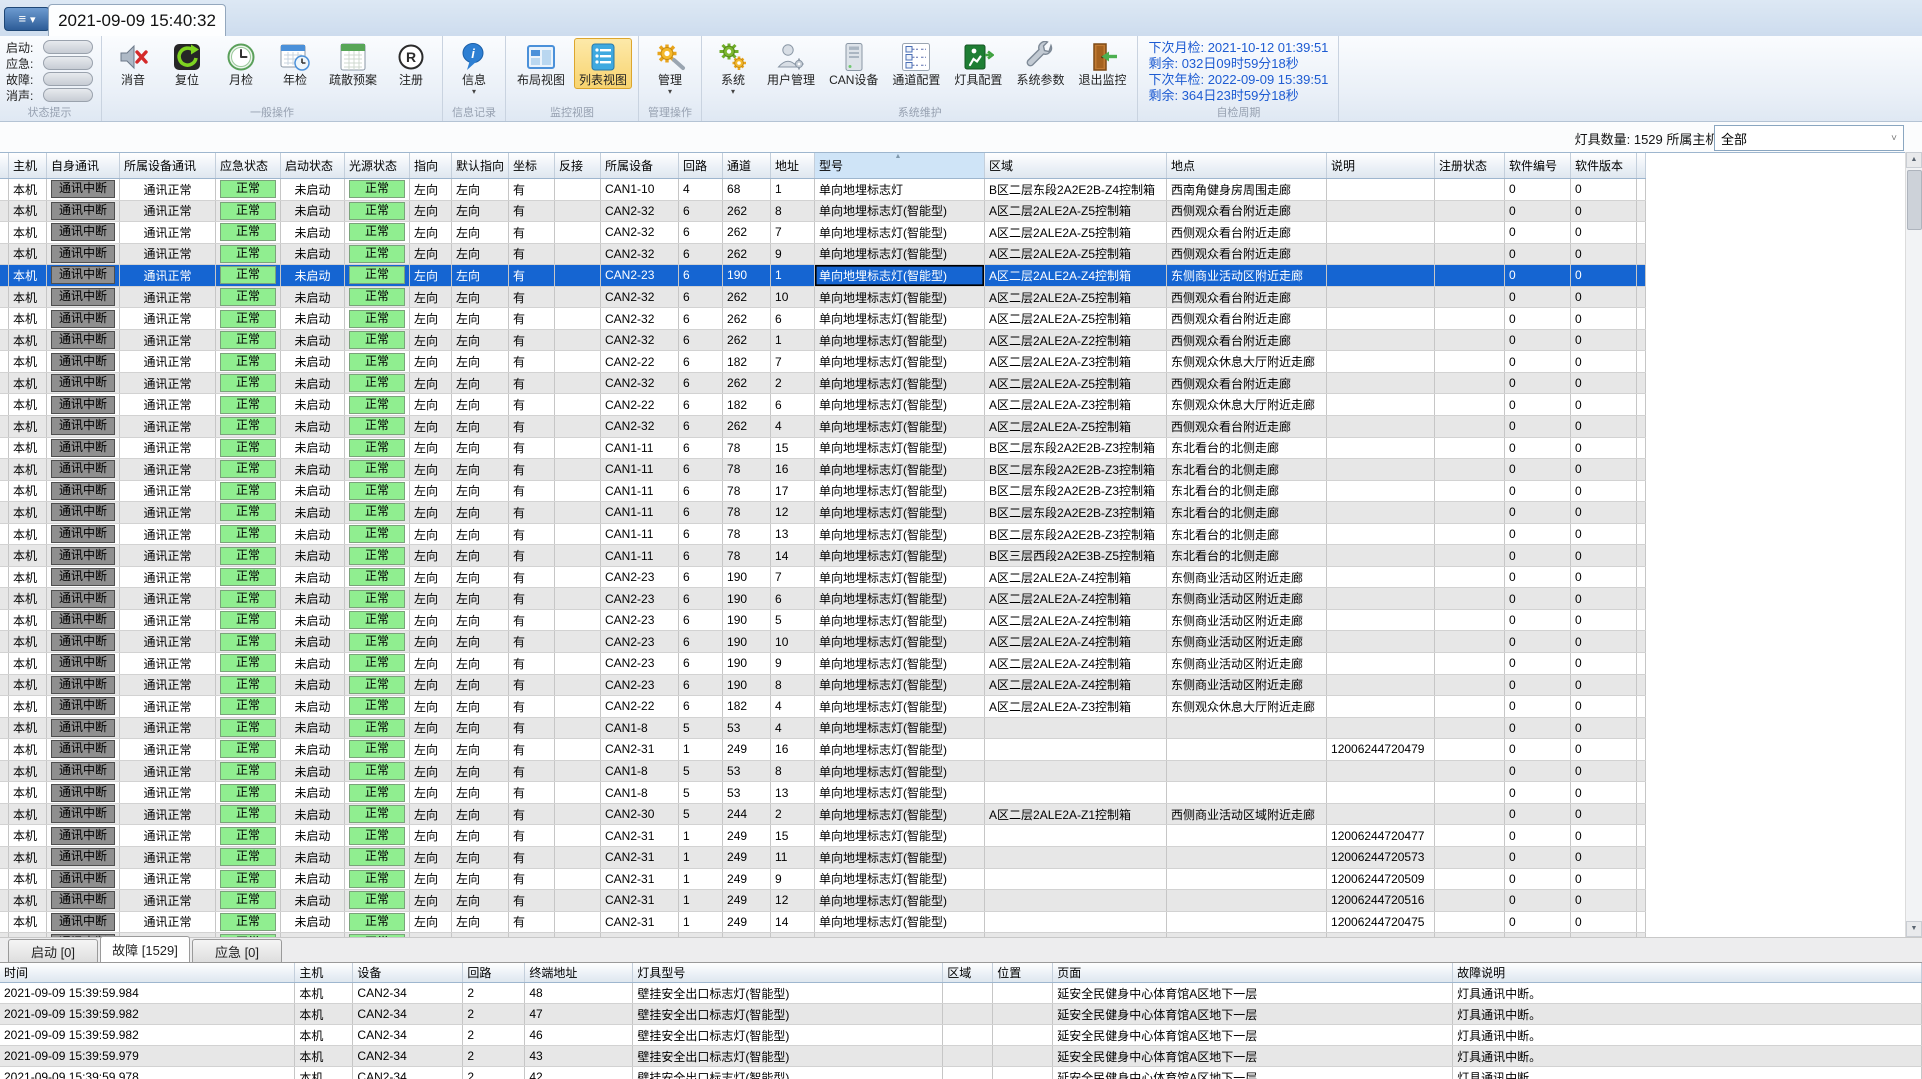 The width and height of the screenshot is (1922, 1079). Describe the element at coordinates (1604, 166) in the screenshot. I see `column-header-软件版本: 软件版本` at that location.